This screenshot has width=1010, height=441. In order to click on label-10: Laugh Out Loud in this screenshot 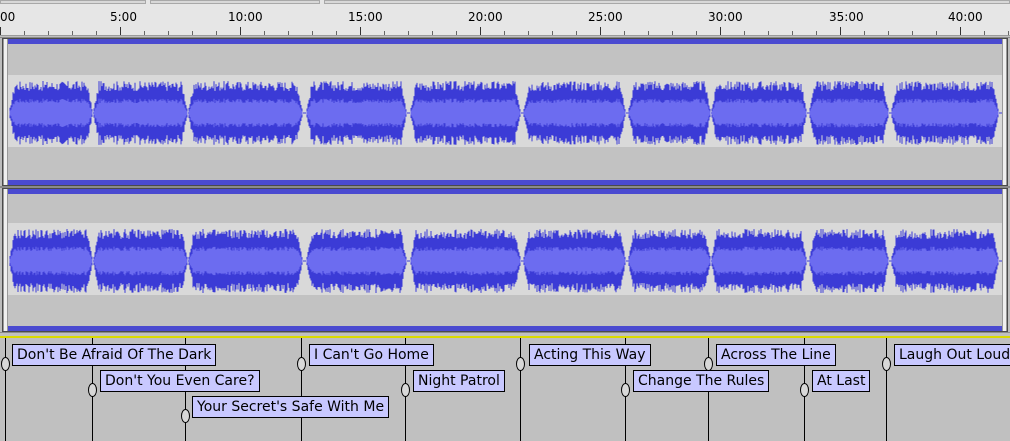, I will do `click(952, 355)`.